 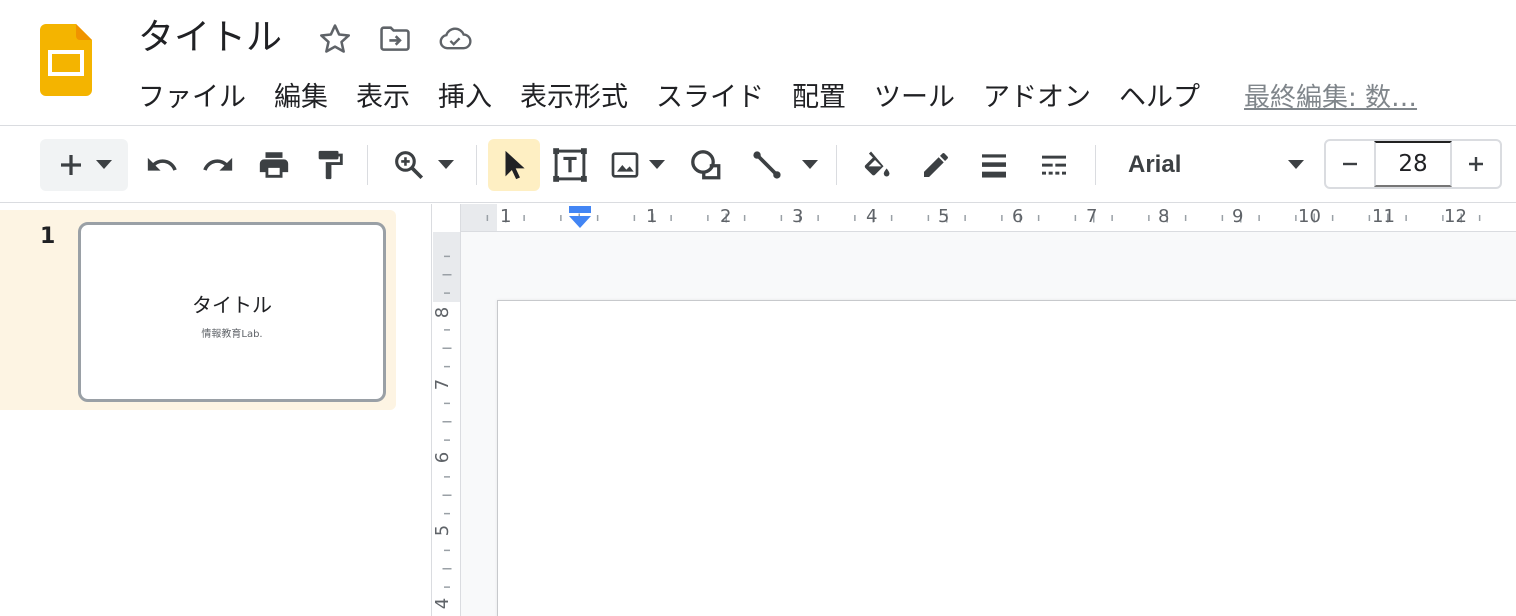 I want to click on zoom-icon, so click(x=409, y=165).